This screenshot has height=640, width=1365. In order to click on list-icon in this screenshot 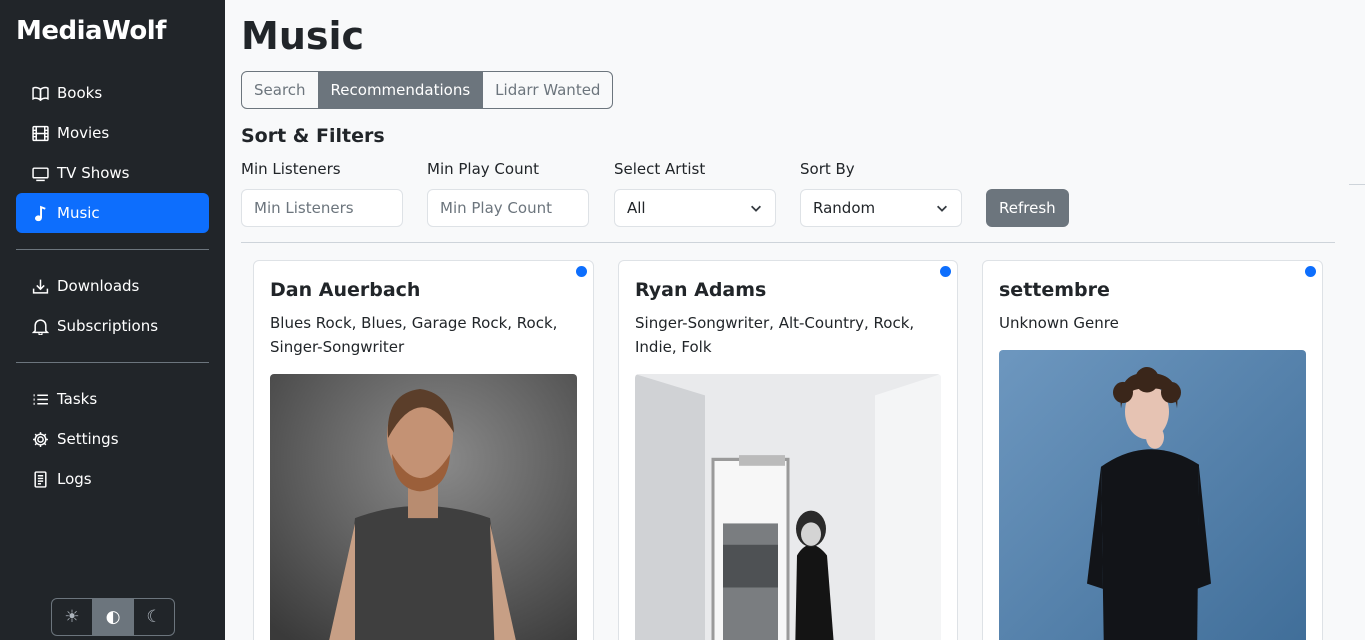, I will do `click(40, 399)`.